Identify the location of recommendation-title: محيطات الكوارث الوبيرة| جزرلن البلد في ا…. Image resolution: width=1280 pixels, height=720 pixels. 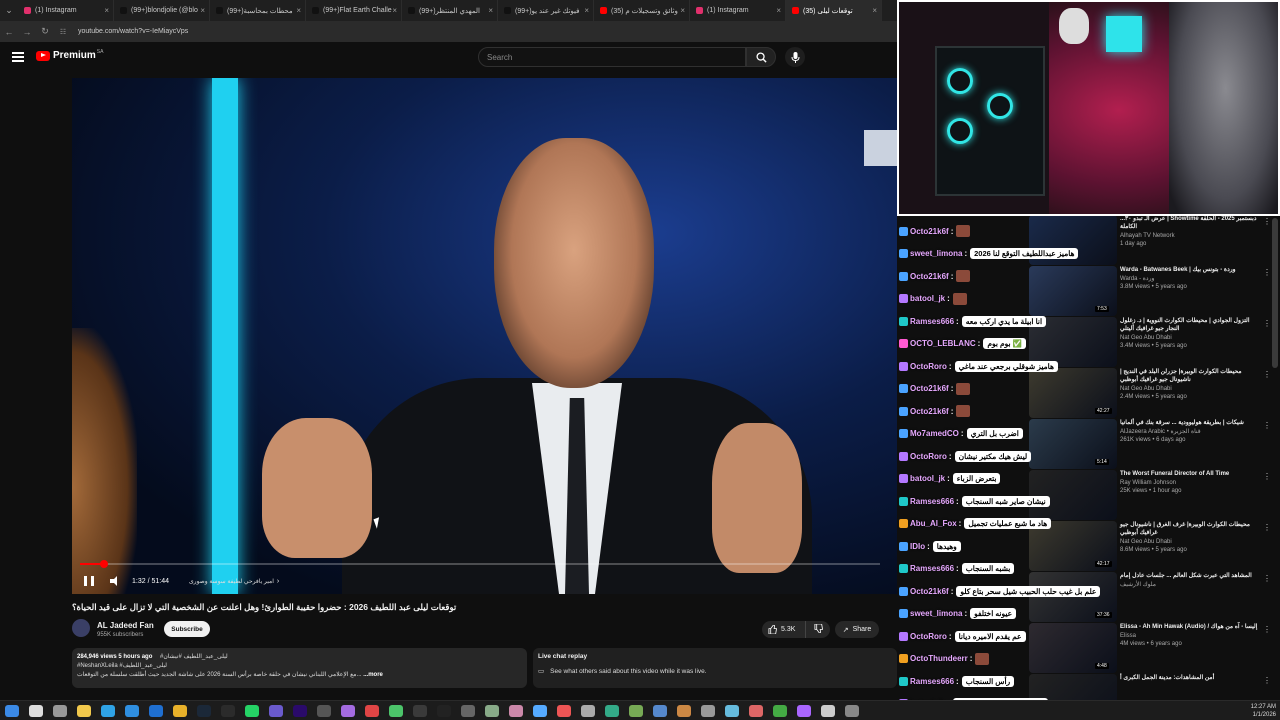
(1191, 376).